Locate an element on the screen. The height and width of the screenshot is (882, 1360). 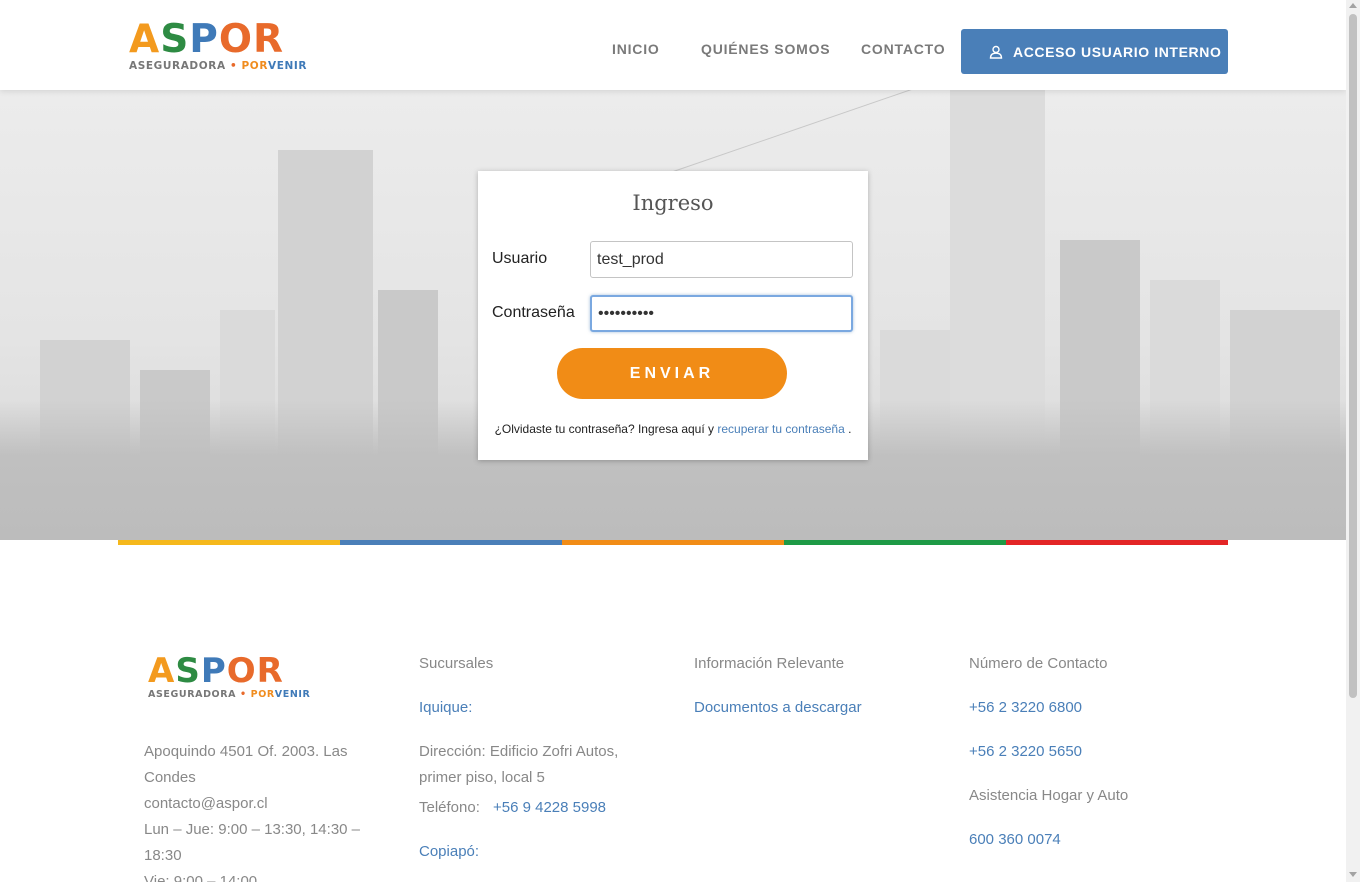
iquique-phone-link: +56 9 4228 5998 is located at coordinates (549, 807).